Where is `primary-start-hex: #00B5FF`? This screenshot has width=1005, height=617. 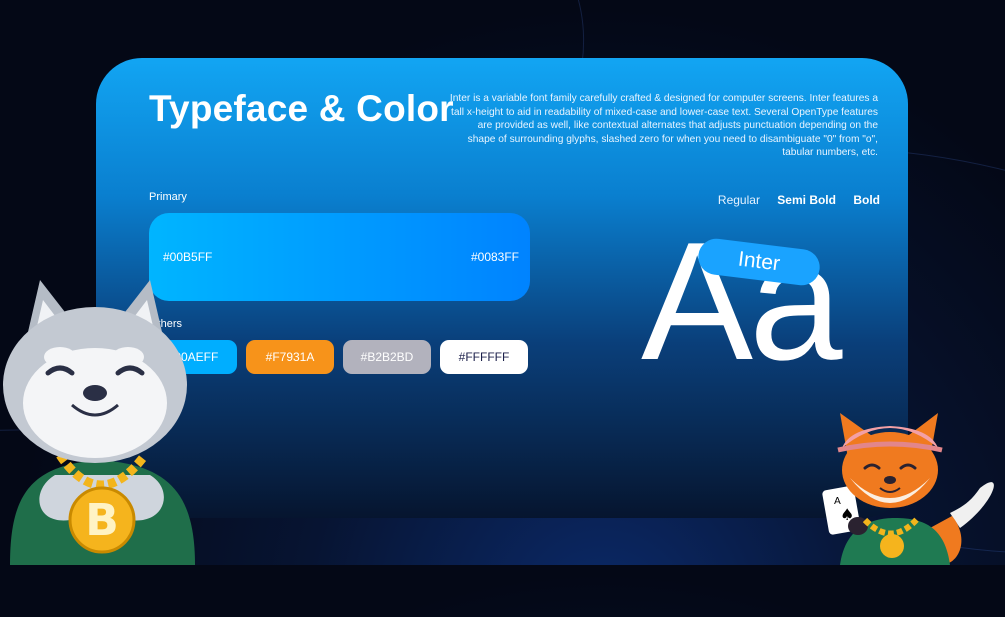 primary-start-hex: #00B5FF is located at coordinates (188, 257).